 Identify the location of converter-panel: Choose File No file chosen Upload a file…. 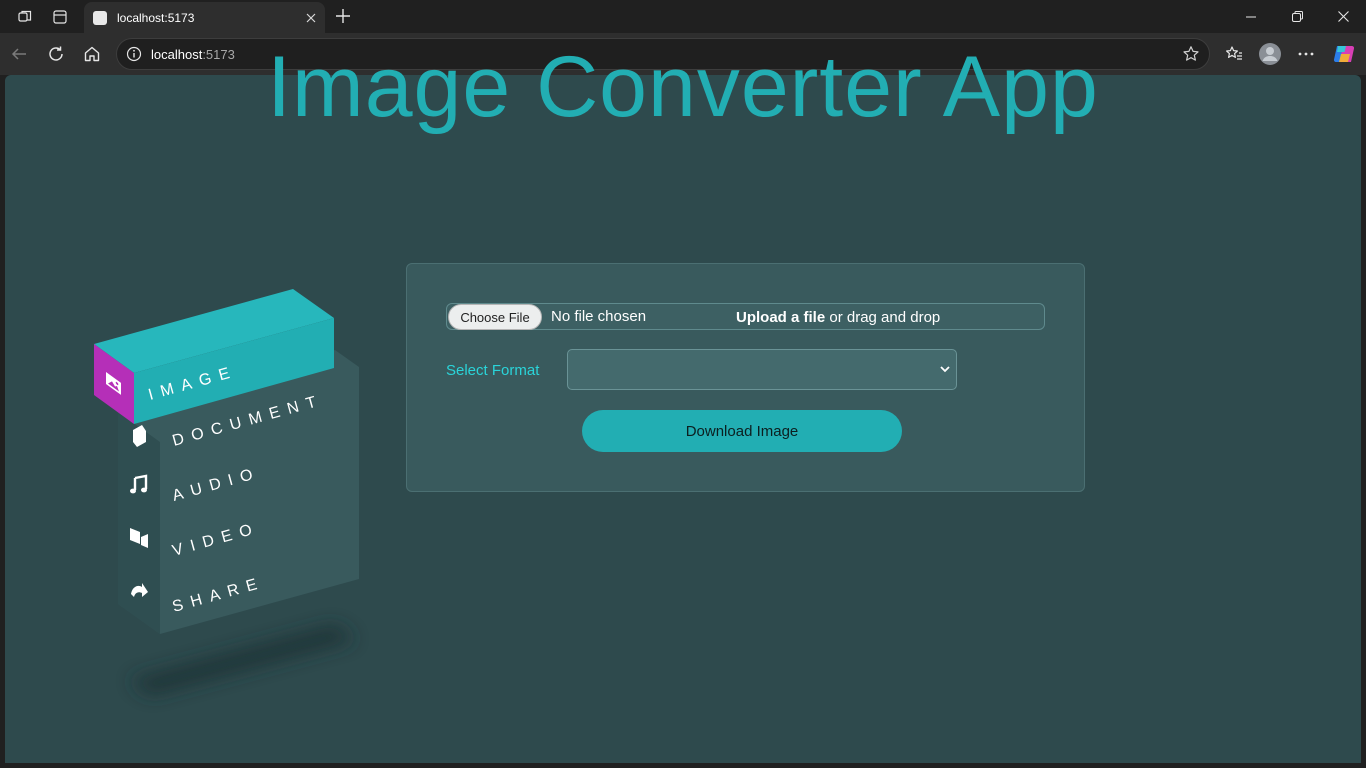
(745, 377).